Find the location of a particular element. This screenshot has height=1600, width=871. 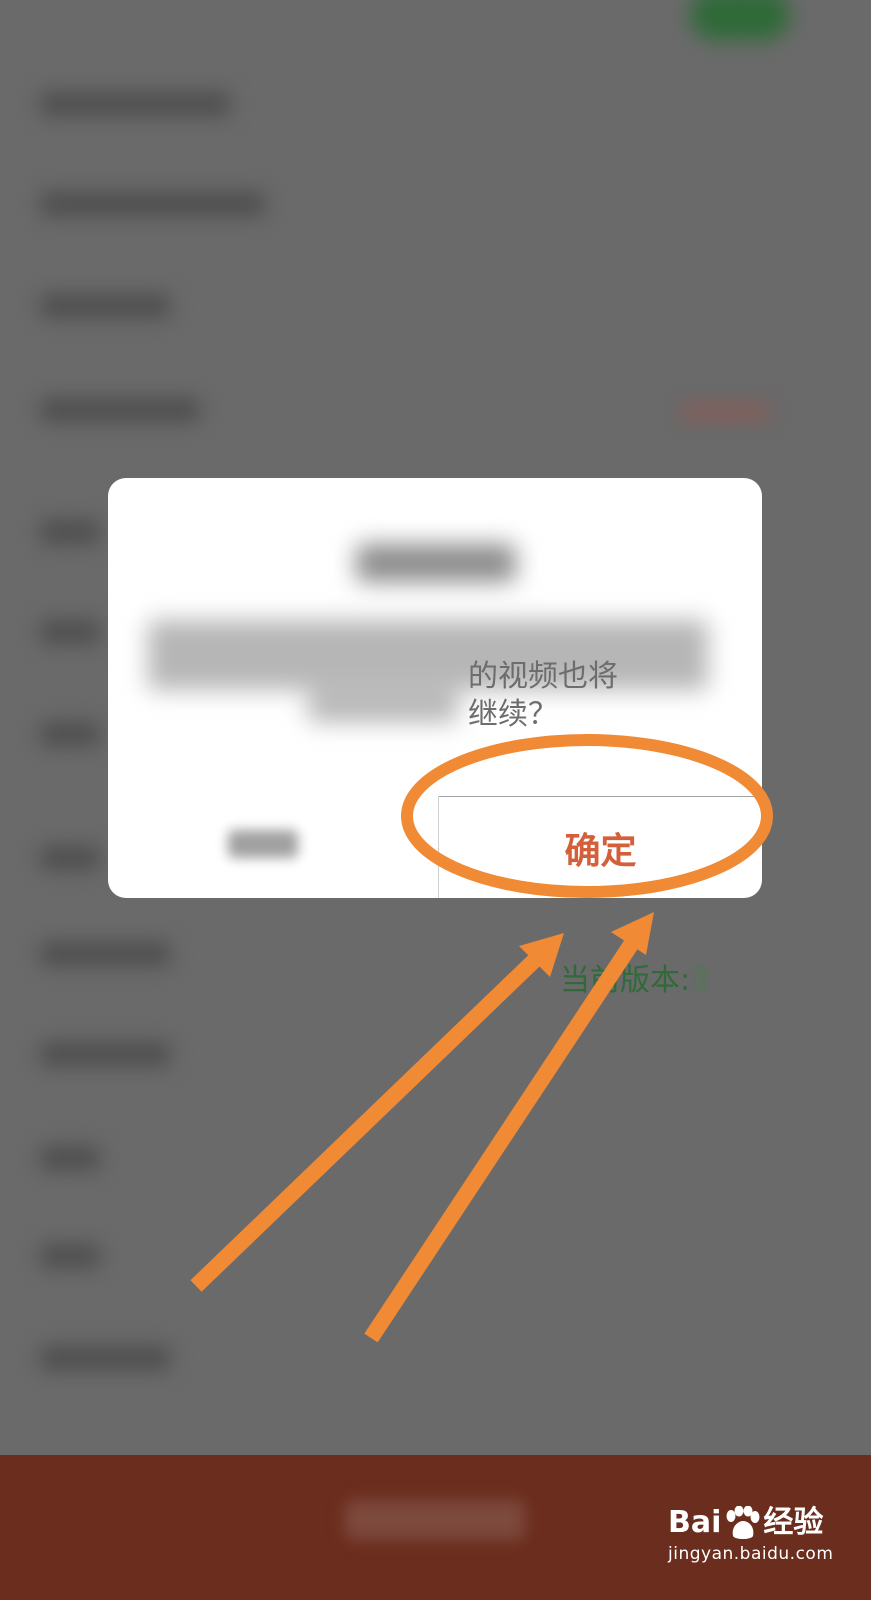

bottom-bar-button-label is located at coordinates (435, 1520).